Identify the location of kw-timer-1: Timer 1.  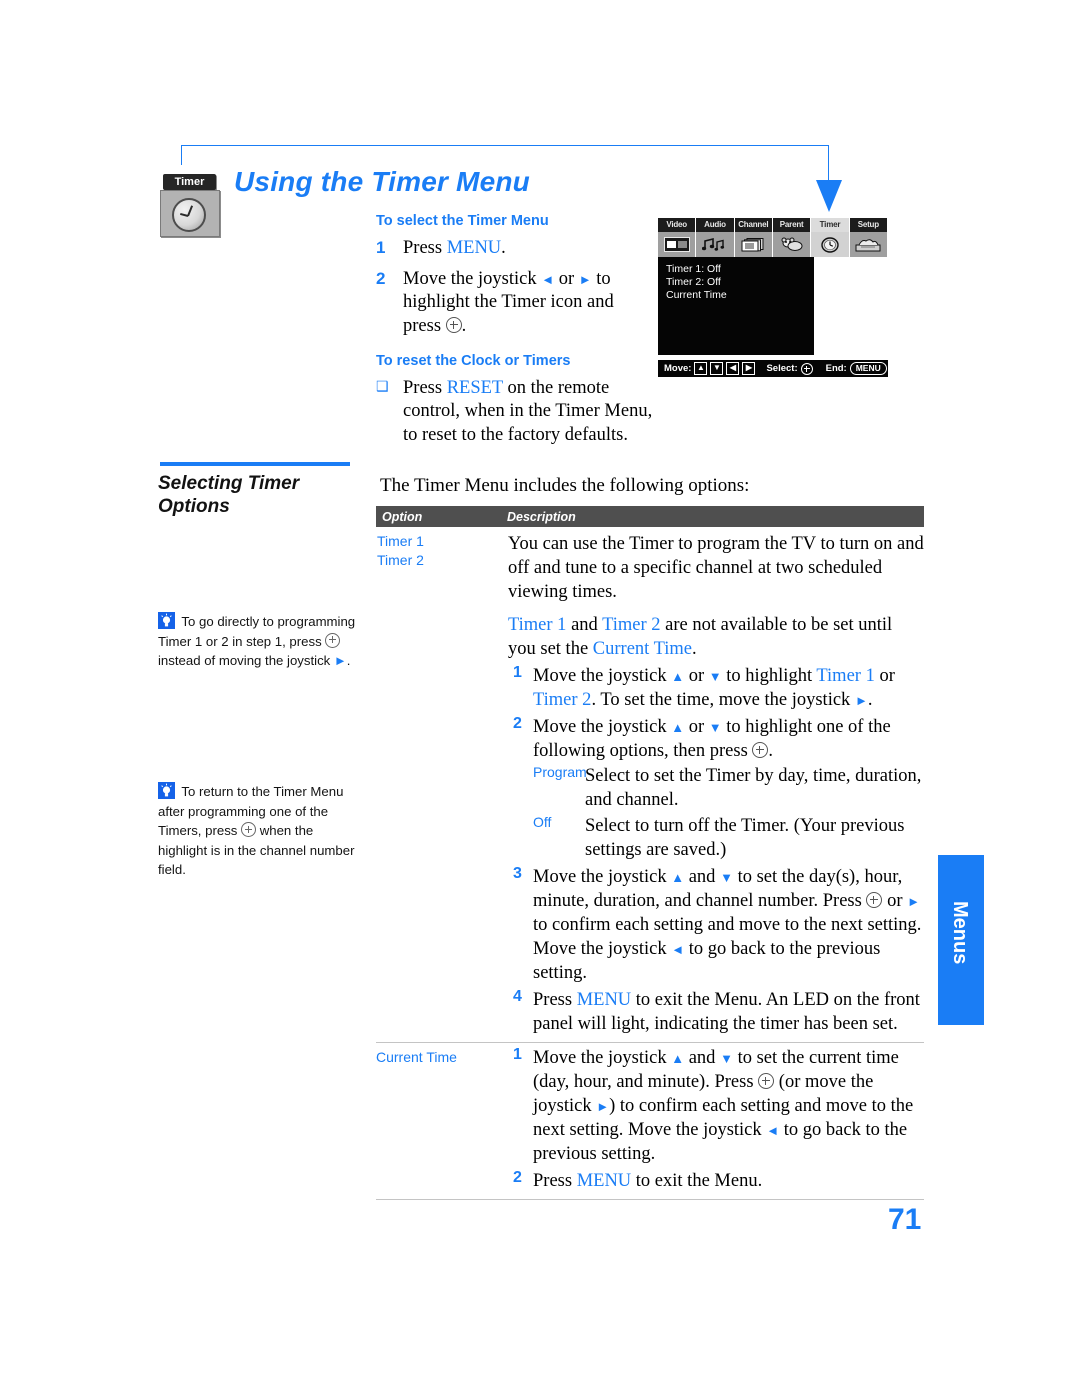
(537, 625).